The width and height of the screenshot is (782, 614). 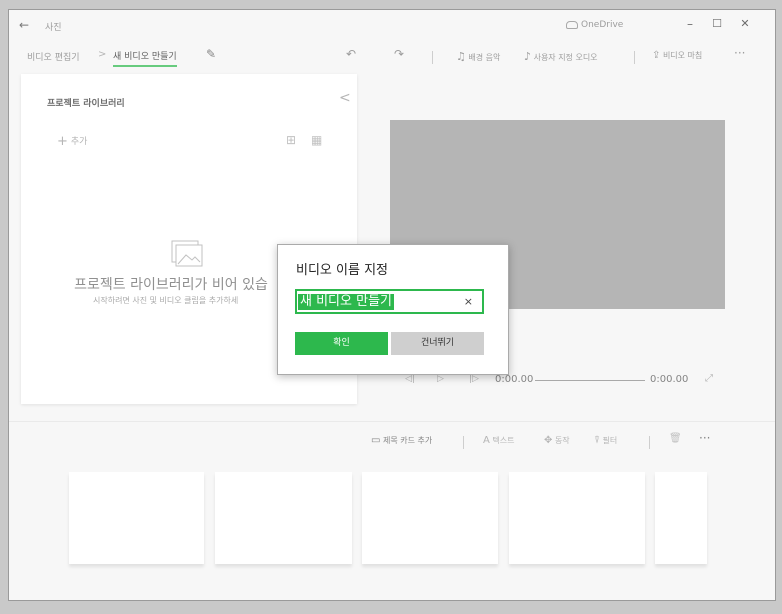 I want to click on video-name-value: 새 비디오 만들기, so click(x=346, y=302).